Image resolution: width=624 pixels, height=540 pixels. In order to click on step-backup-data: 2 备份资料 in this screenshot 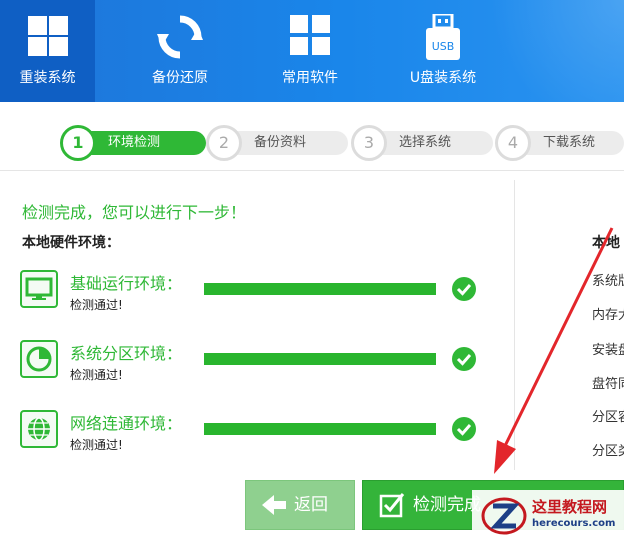, I will do `click(277, 143)`.